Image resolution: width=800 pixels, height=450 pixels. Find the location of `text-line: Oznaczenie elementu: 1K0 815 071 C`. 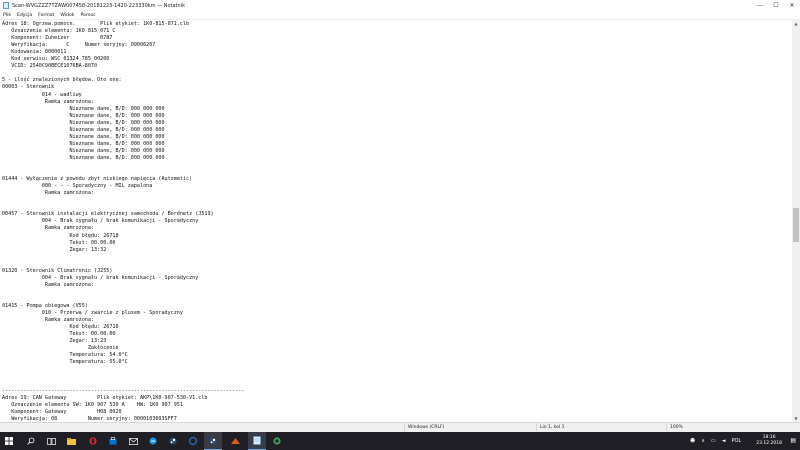

text-line: Oznaczenie elementu: 1K0 815 071 C is located at coordinates (59, 31).